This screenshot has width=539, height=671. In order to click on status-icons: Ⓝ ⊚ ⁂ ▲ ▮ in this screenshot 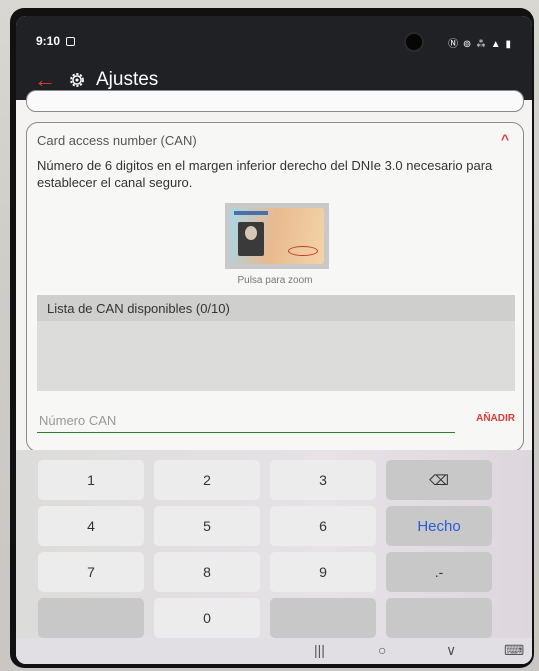, I will do `click(480, 44)`.